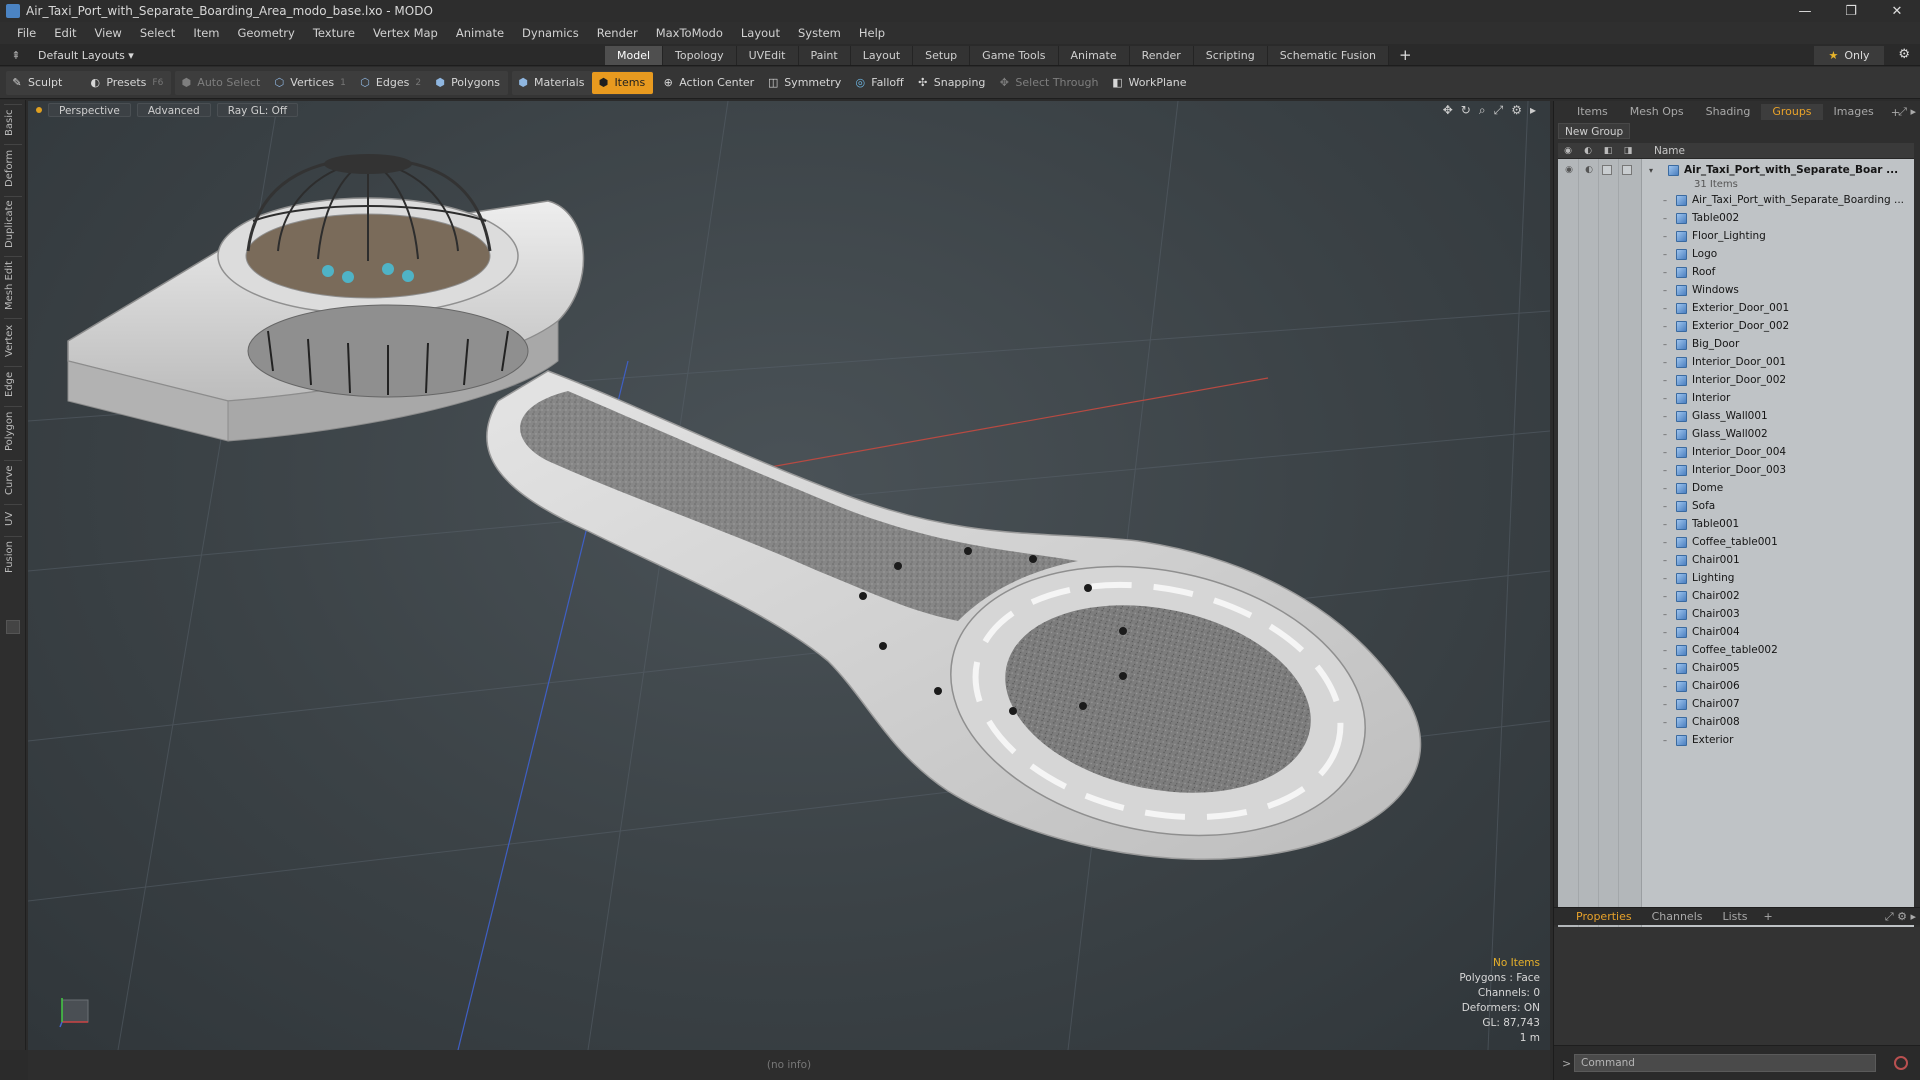  I want to click on tab-shading: Shading, so click(1728, 112).